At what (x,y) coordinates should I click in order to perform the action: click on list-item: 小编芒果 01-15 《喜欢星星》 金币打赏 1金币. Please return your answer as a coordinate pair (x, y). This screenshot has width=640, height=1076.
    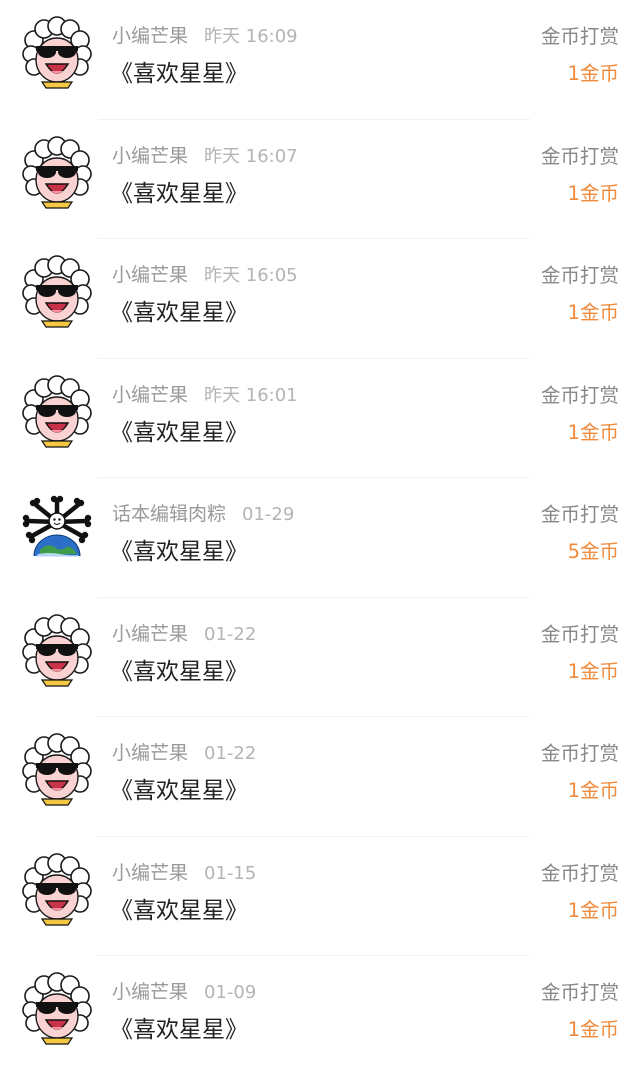
    Looking at the image, I should click on (320, 896).